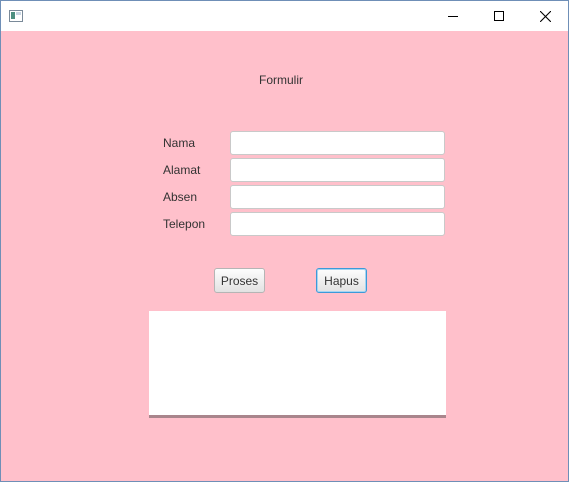 The width and height of the screenshot is (569, 482). I want to click on close-icon, so click(545, 16).